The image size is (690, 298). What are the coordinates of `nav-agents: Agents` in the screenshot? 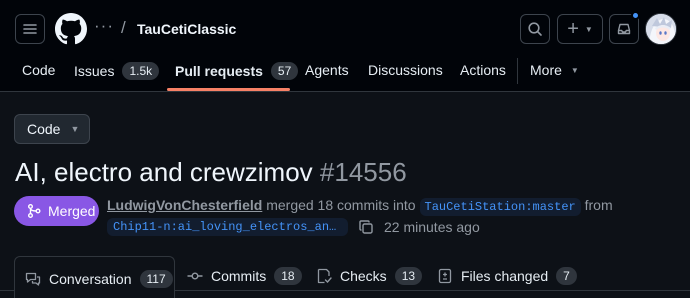 It's located at (327, 70).